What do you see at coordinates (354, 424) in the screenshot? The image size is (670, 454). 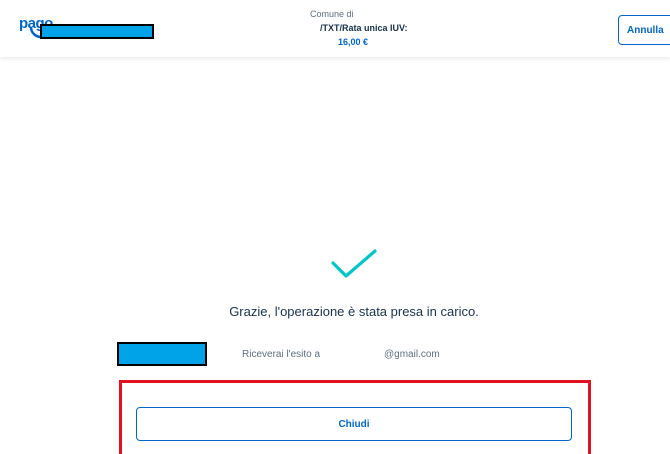 I see `close-button: Chiudi` at bounding box center [354, 424].